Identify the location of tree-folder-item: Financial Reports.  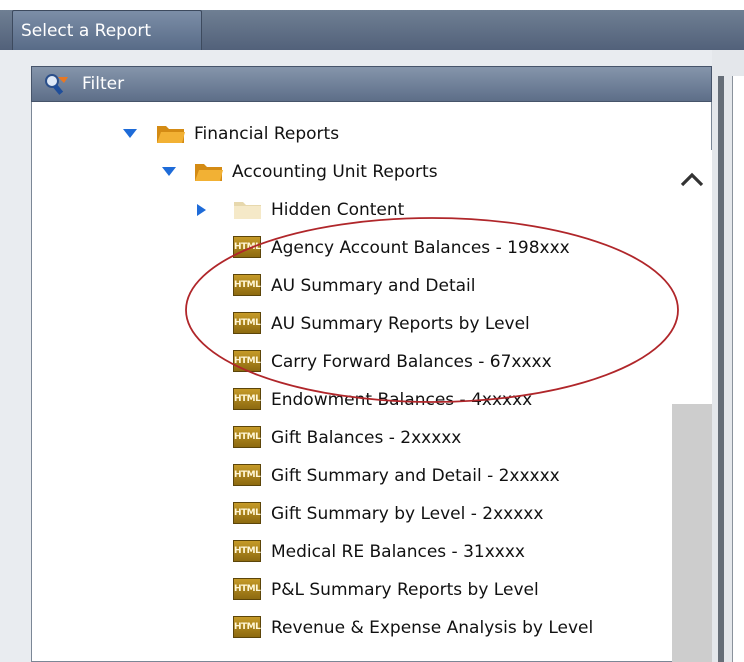
(335, 134).